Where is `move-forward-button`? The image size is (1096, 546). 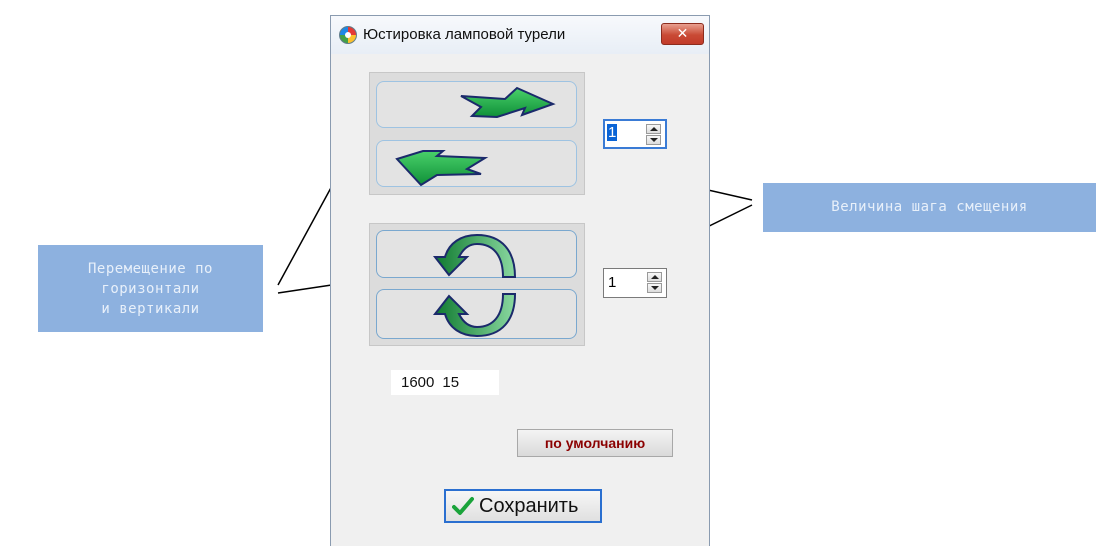 move-forward-button is located at coordinates (476, 104).